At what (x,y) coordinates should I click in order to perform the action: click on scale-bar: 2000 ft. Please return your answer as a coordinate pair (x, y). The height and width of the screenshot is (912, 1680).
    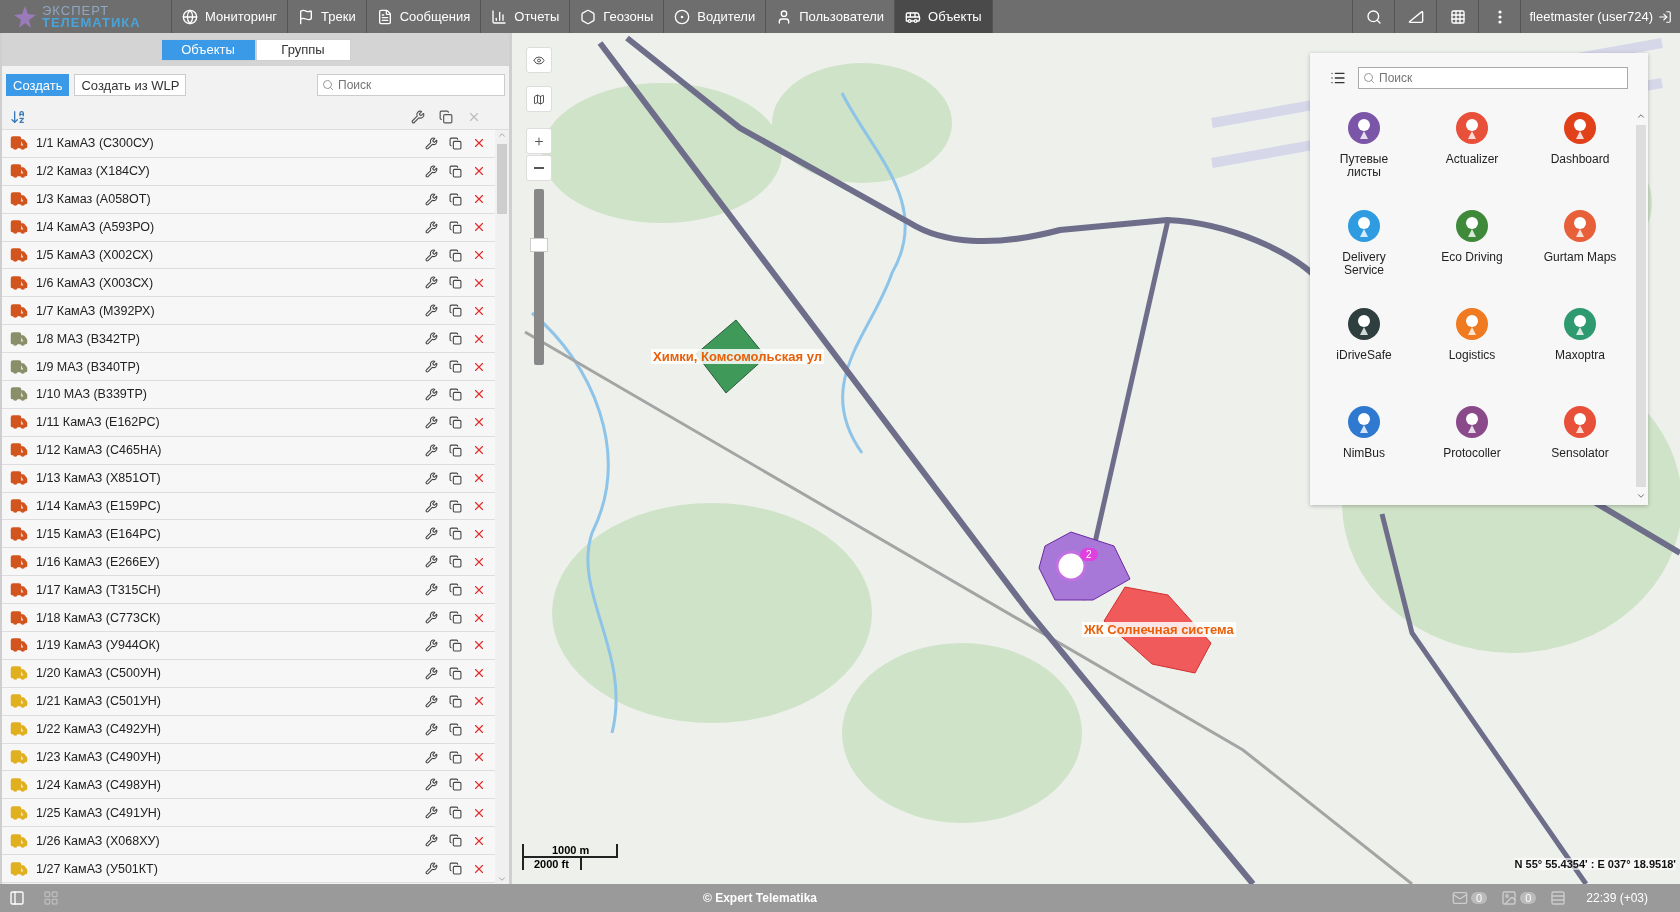
    Looking at the image, I should click on (552, 864).